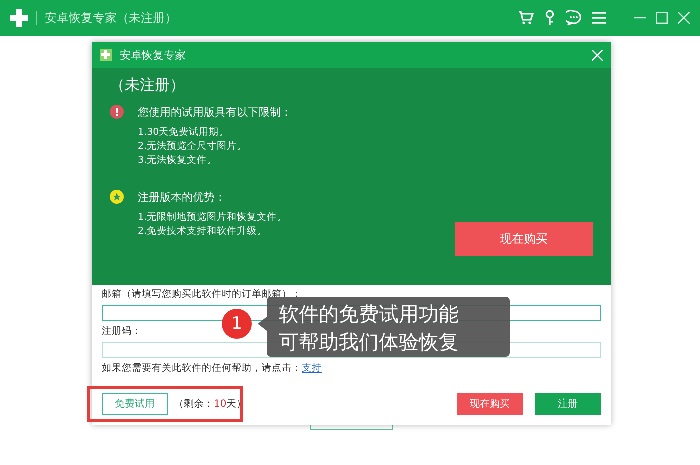 The image size is (700, 465). Describe the element at coordinates (193, 147) in the screenshot. I see `list-item: 2.无法预览全尺寸图片。` at that location.